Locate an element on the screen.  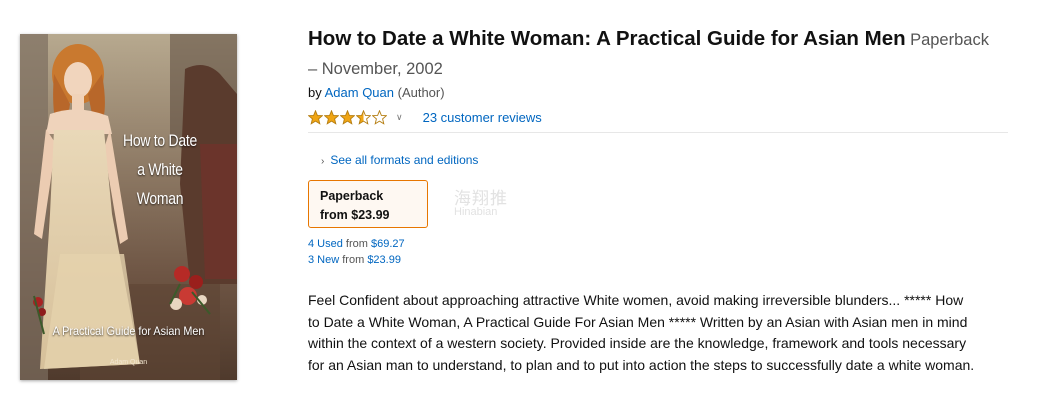
byline-prefix: by is located at coordinates (316, 92).